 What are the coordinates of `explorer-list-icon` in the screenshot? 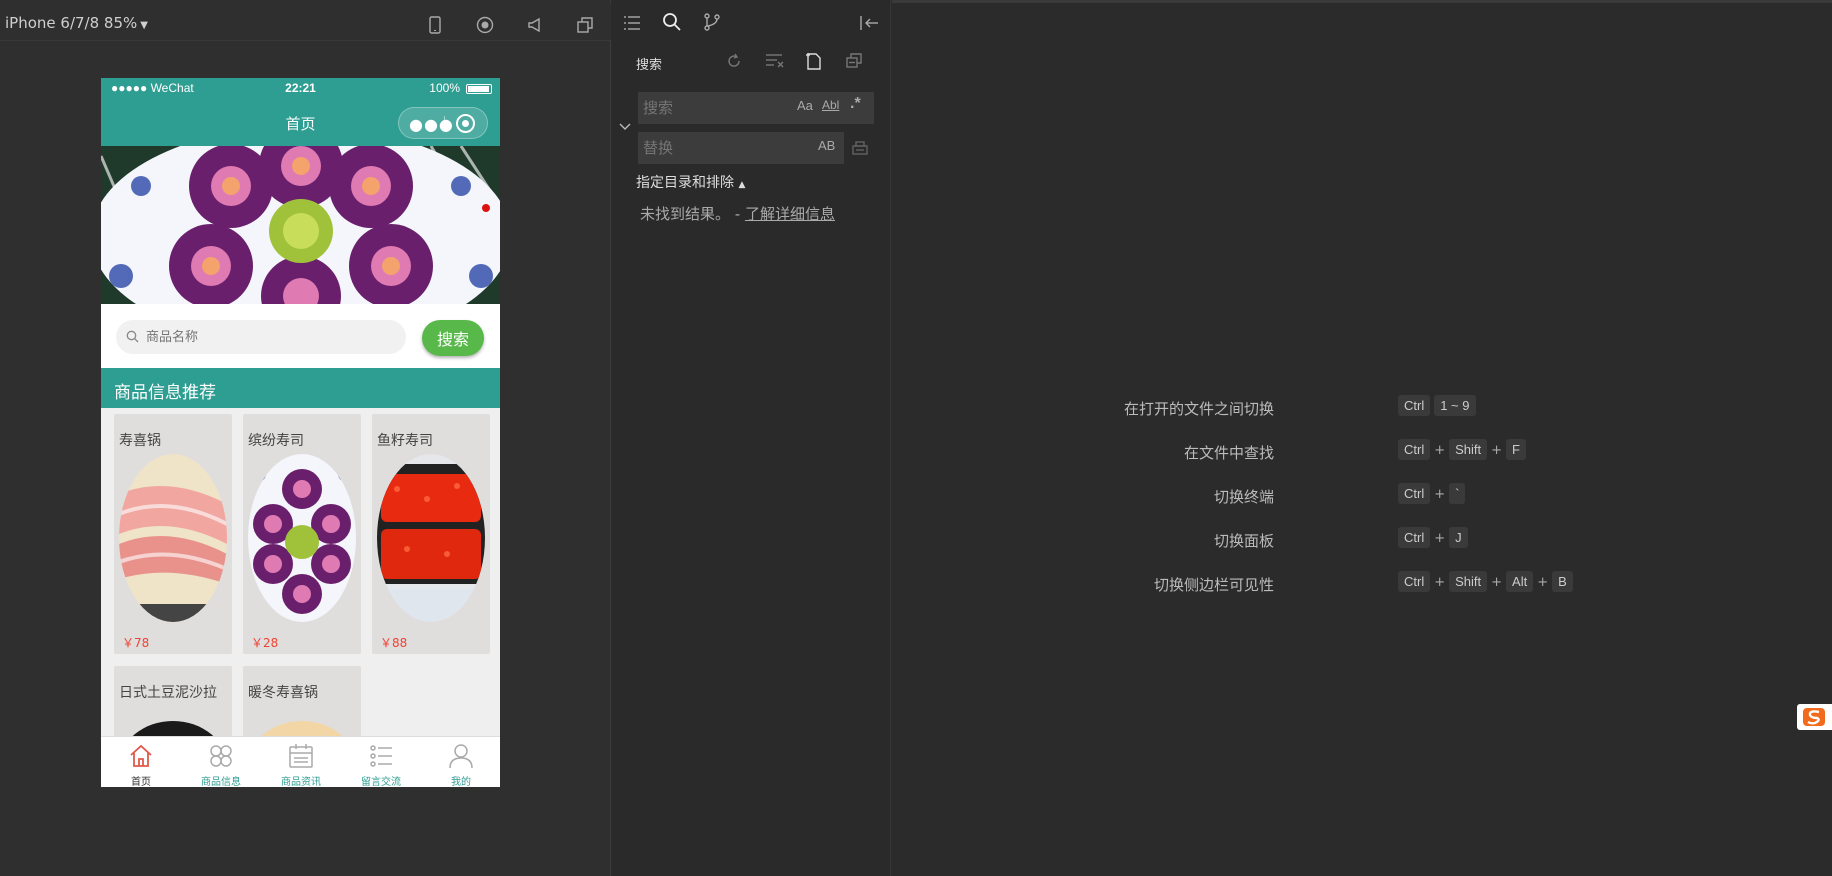 It's located at (632, 23).